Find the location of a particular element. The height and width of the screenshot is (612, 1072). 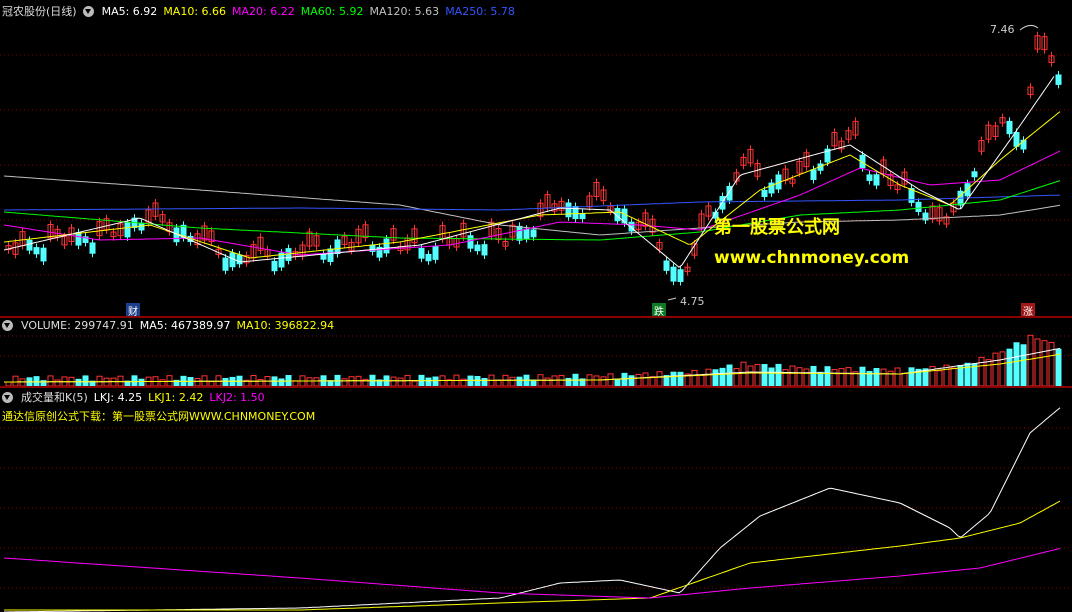

high-pointer-line is located at coordinates (1029, 27).